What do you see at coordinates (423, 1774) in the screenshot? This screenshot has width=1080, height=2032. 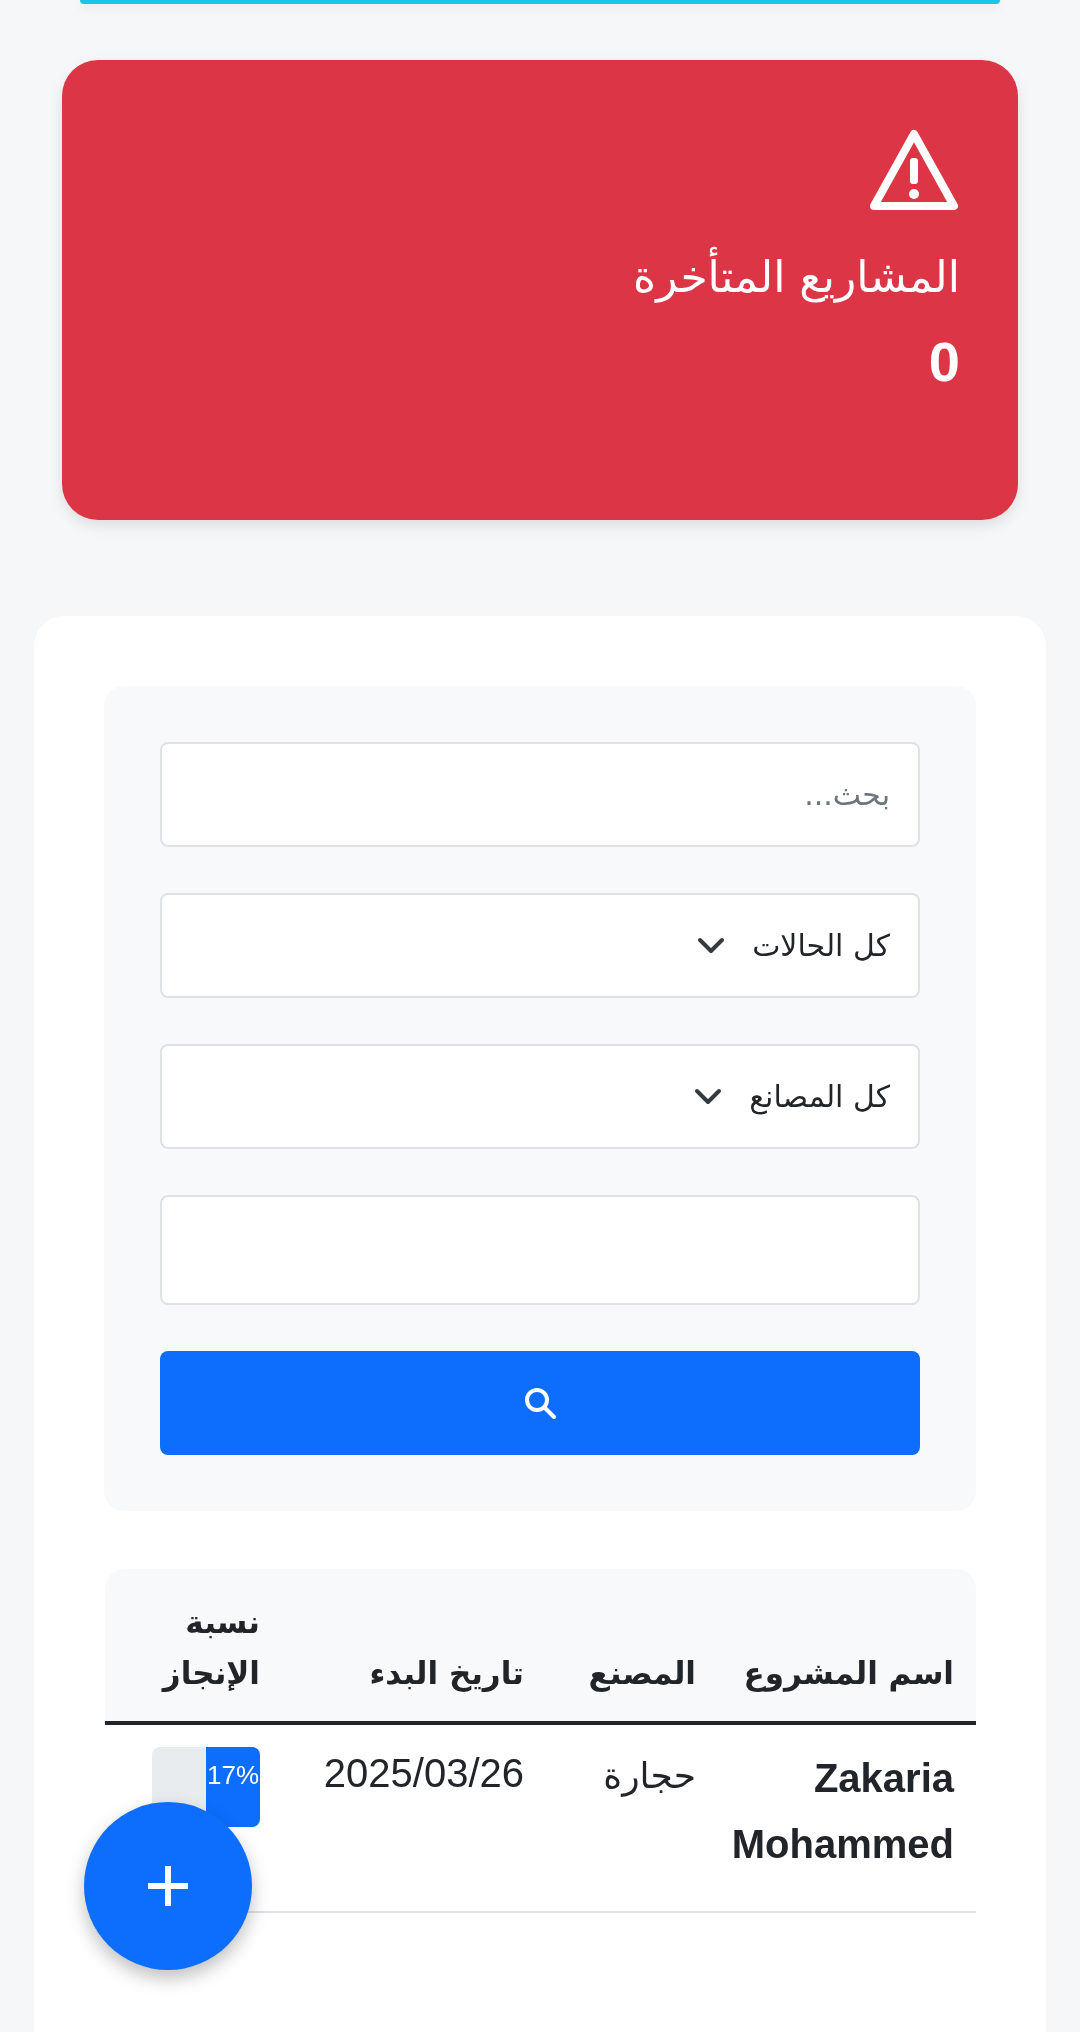 I see `date-cell-text: 2025/03/26` at bounding box center [423, 1774].